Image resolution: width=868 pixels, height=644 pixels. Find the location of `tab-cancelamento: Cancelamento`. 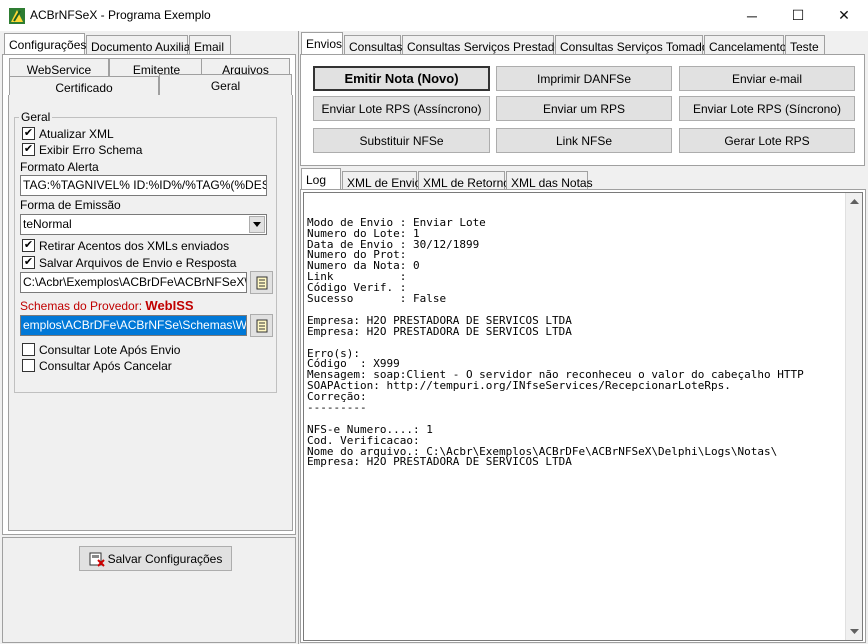

tab-cancelamento: Cancelamento is located at coordinates (745, 45).